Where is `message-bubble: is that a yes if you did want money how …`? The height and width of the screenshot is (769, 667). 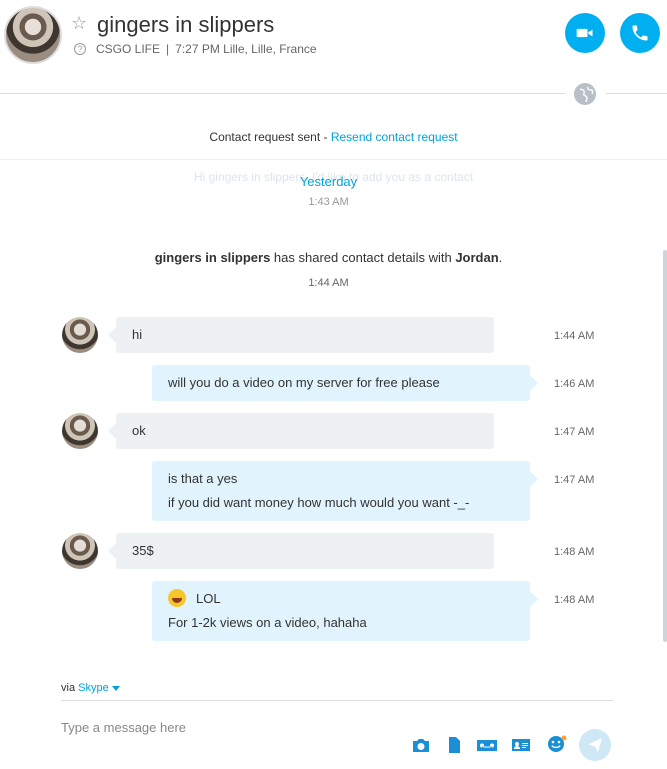 message-bubble: is that a yes if you did want money how … is located at coordinates (345, 491).